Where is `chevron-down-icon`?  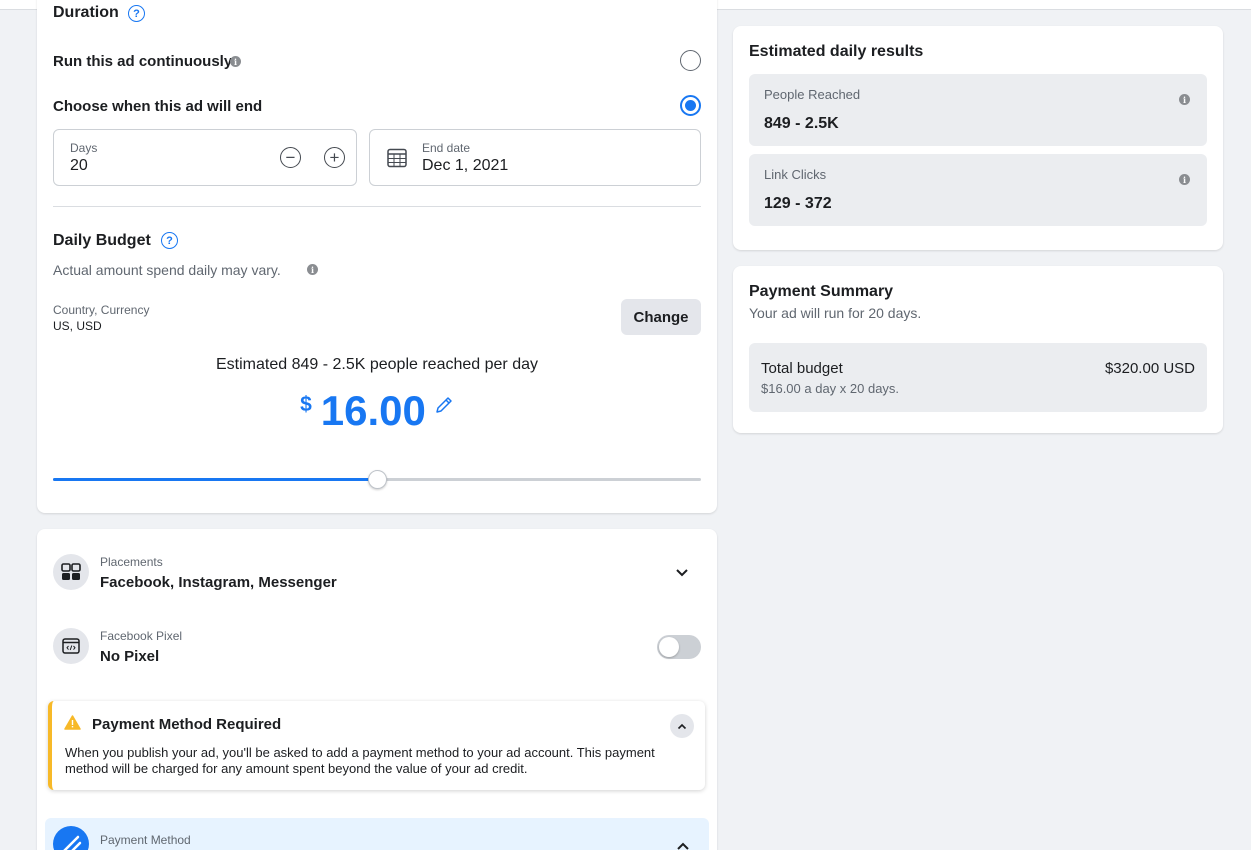 chevron-down-icon is located at coordinates (682, 574).